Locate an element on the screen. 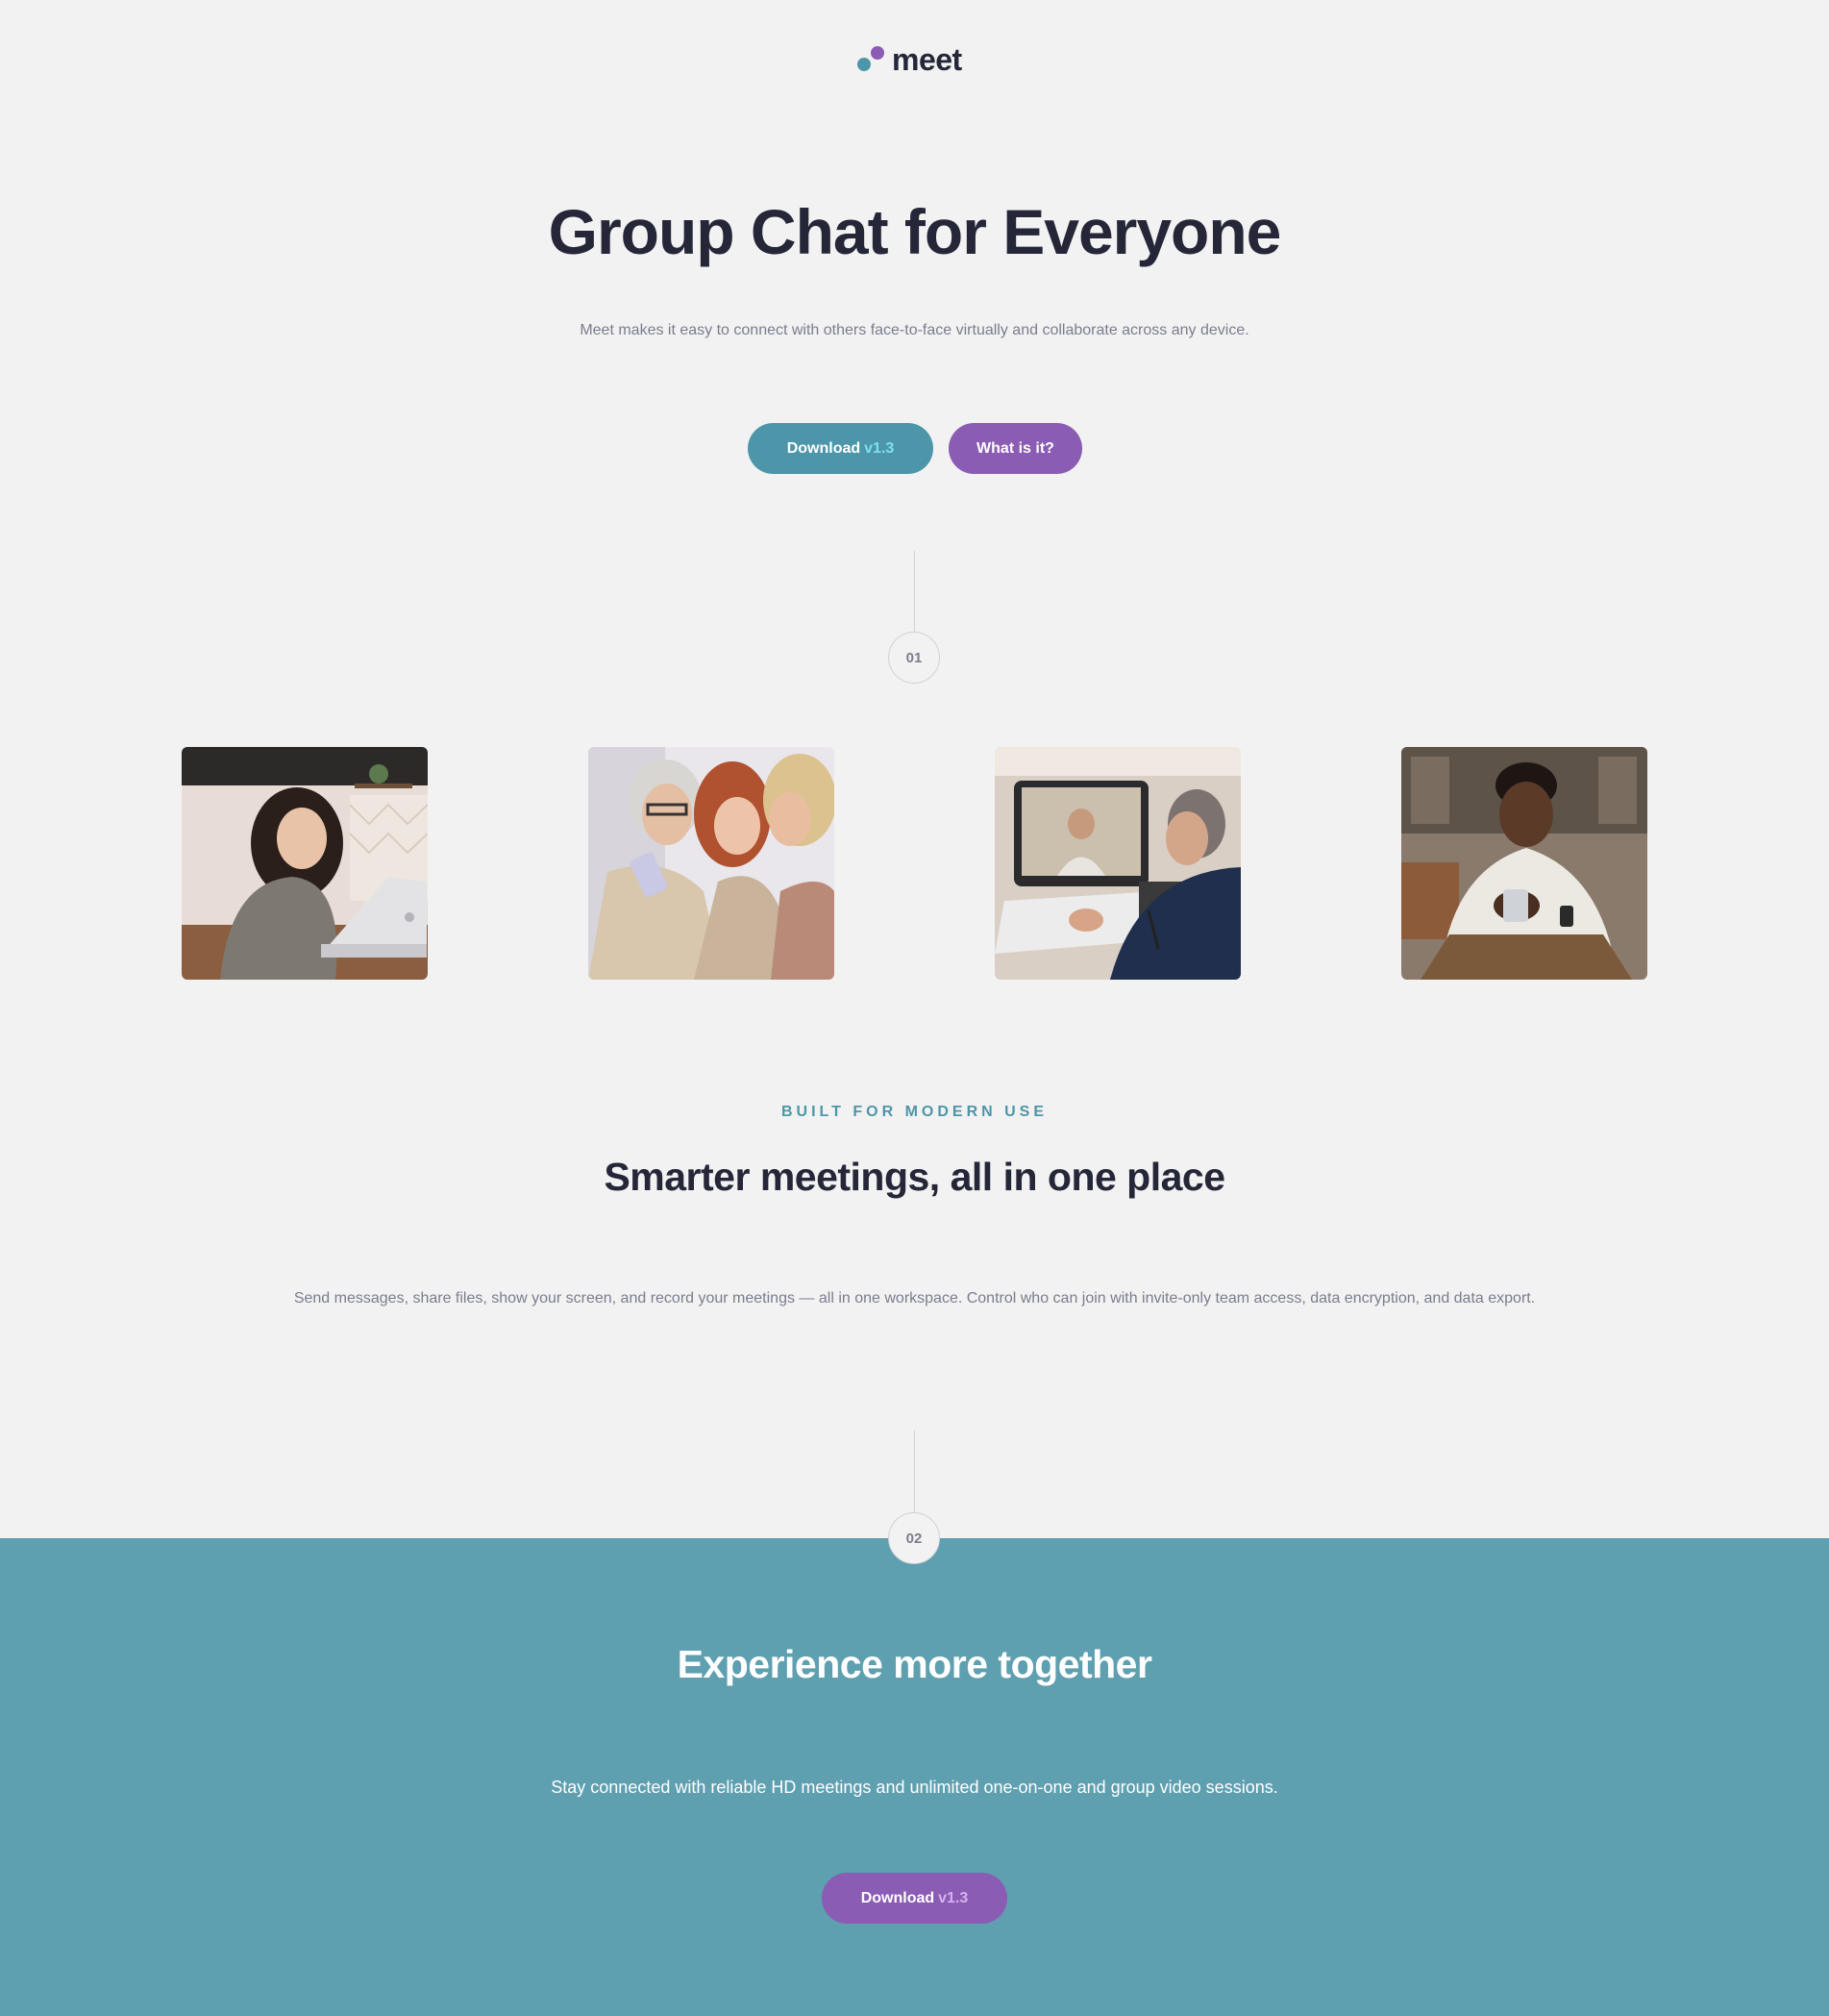 This screenshot has width=1829, height=2016. cta-download-button: Download v1.3 is located at coordinates (915, 1898).